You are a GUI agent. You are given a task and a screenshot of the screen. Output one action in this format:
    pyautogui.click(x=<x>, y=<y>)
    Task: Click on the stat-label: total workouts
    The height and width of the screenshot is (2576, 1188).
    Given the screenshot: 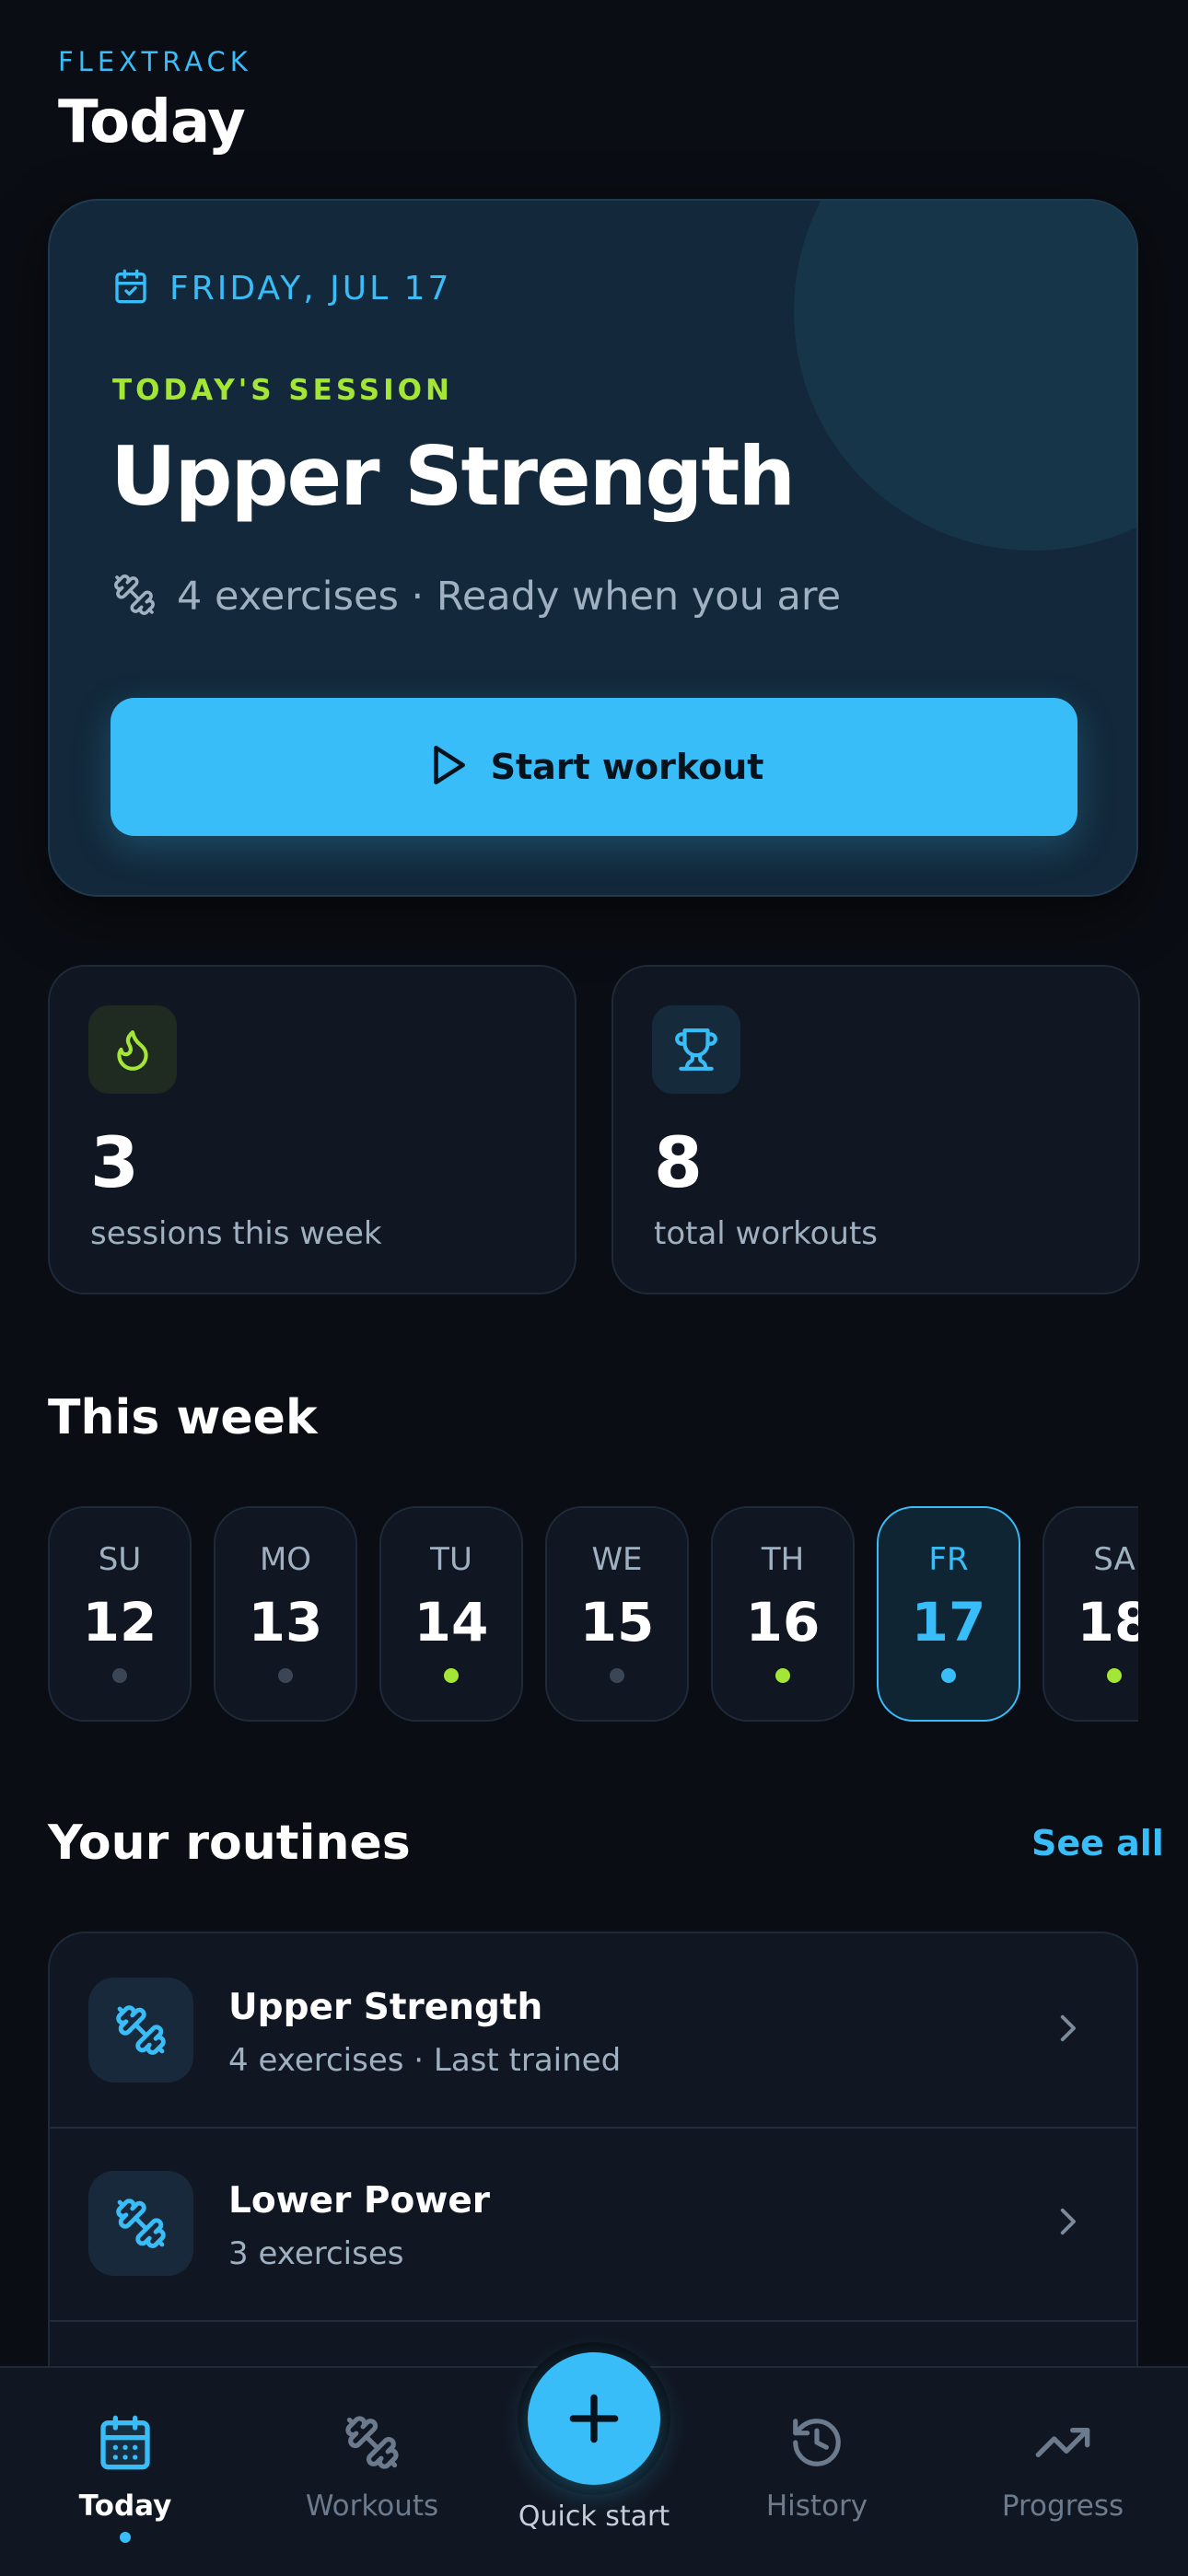 What is the action you would take?
    pyautogui.click(x=766, y=1233)
    